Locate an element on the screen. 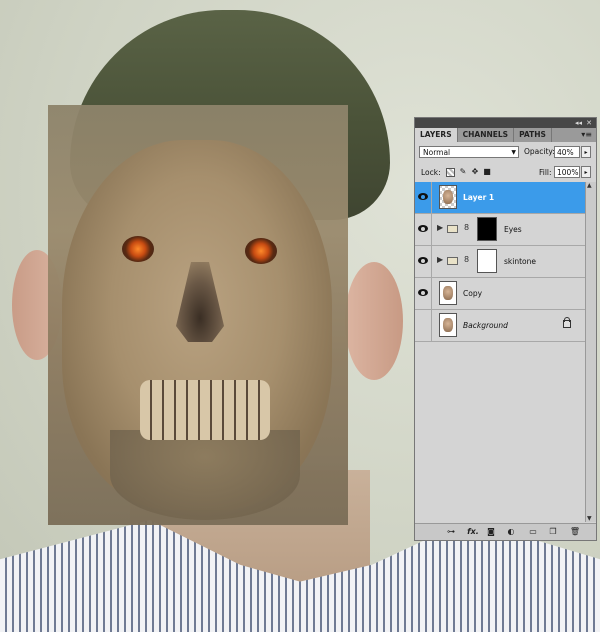  opacity-slider-button: ▸ is located at coordinates (586, 152).